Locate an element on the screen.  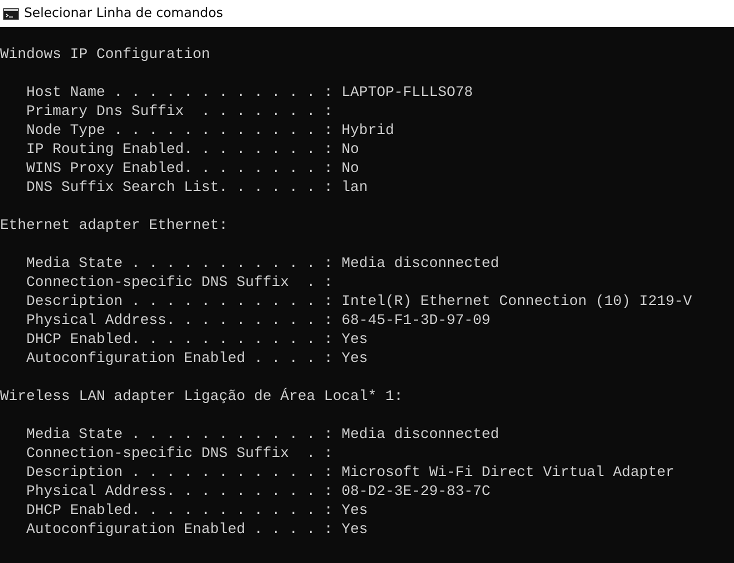
window-title: Selecionar Linha de comandos is located at coordinates (124, 13).